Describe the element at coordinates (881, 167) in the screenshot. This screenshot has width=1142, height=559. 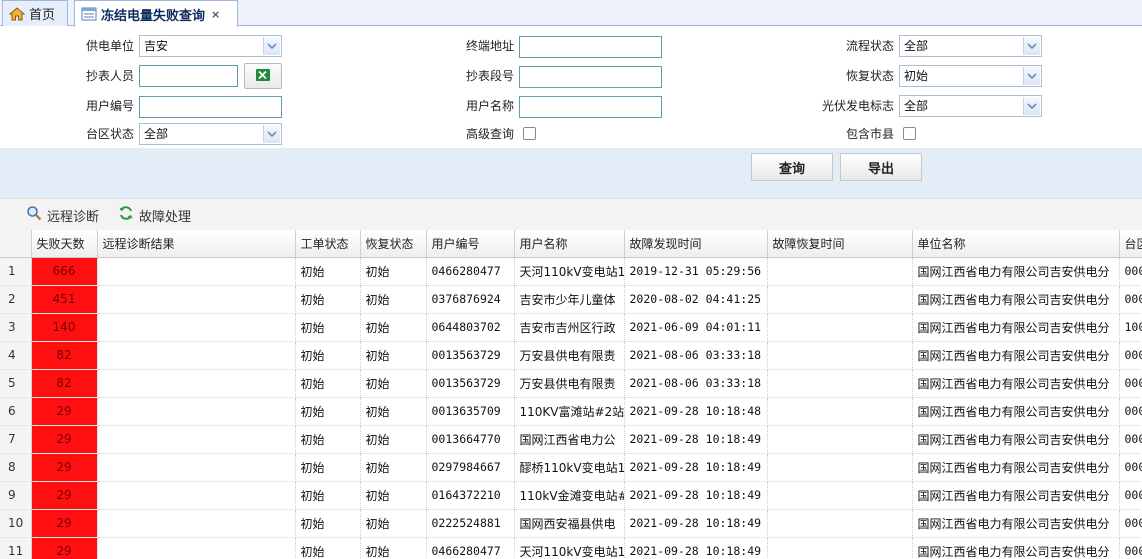
I see `export-button: 导出` at that location.